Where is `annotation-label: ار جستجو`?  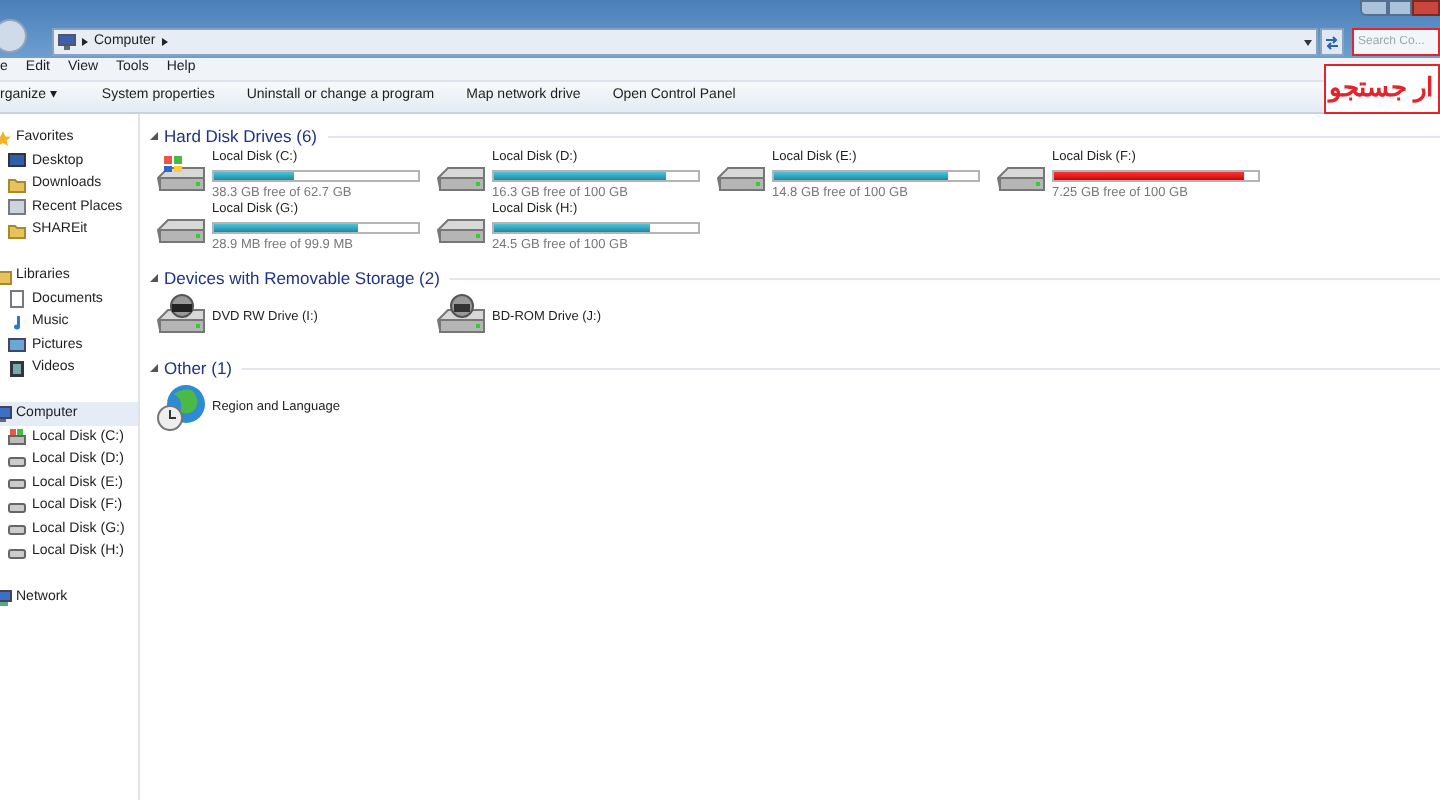
annotation-label: ار جستجو is located at coordinates (1382, 89).